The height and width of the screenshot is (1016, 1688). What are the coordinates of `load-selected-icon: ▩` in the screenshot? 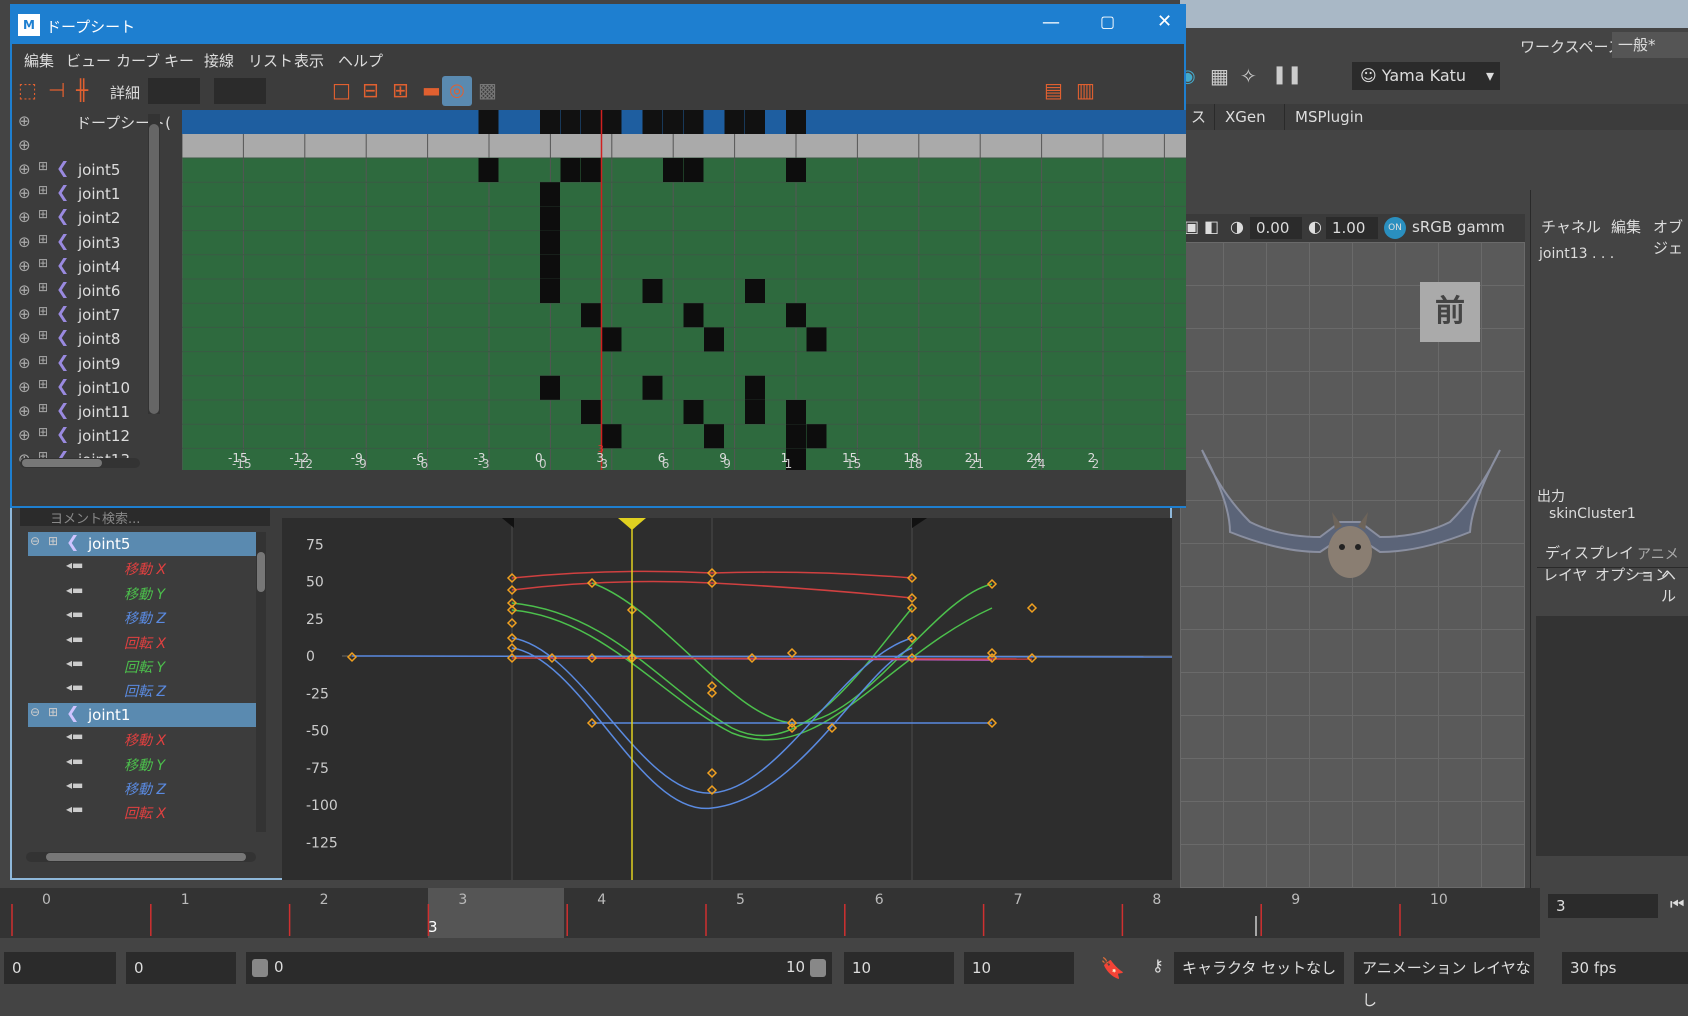 It's located at (487, 90).